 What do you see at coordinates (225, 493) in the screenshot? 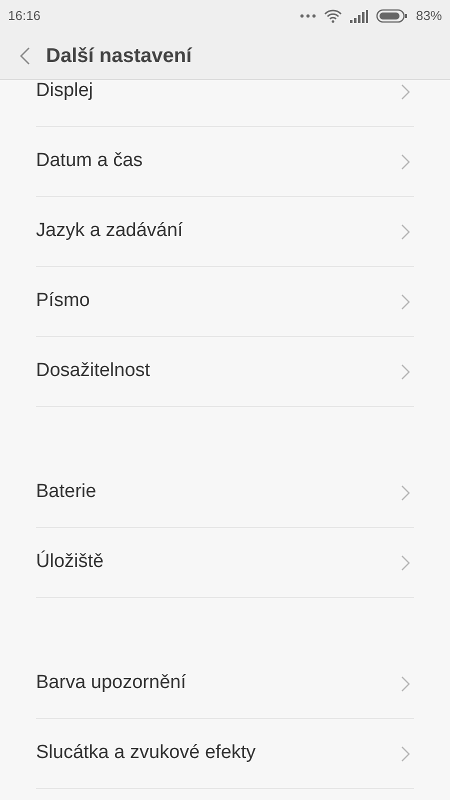
I see `settings-item: Baterie` at bounding box center [225, 493].